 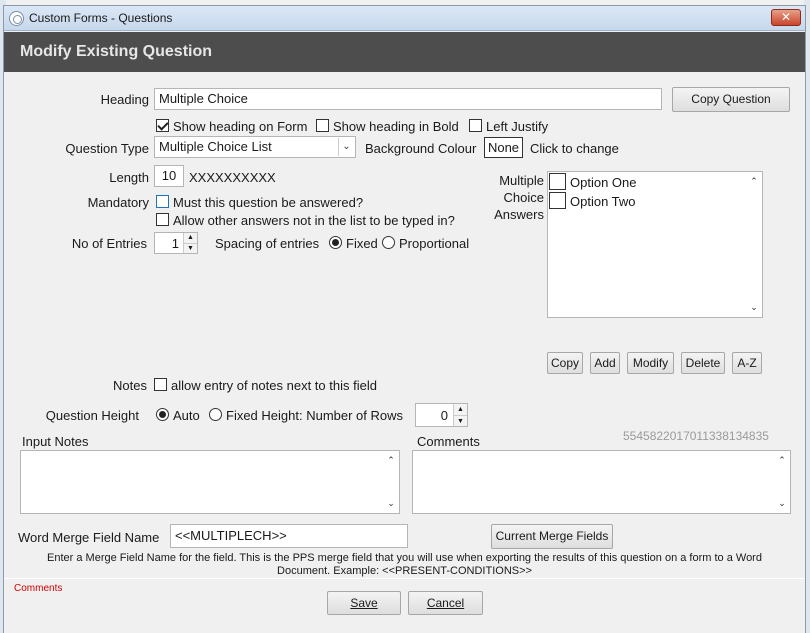 What do you see at coordinates (517, 126) in the screenshot?
I see `left-justify-label: Left Justify` at bounding box center [517, 126].